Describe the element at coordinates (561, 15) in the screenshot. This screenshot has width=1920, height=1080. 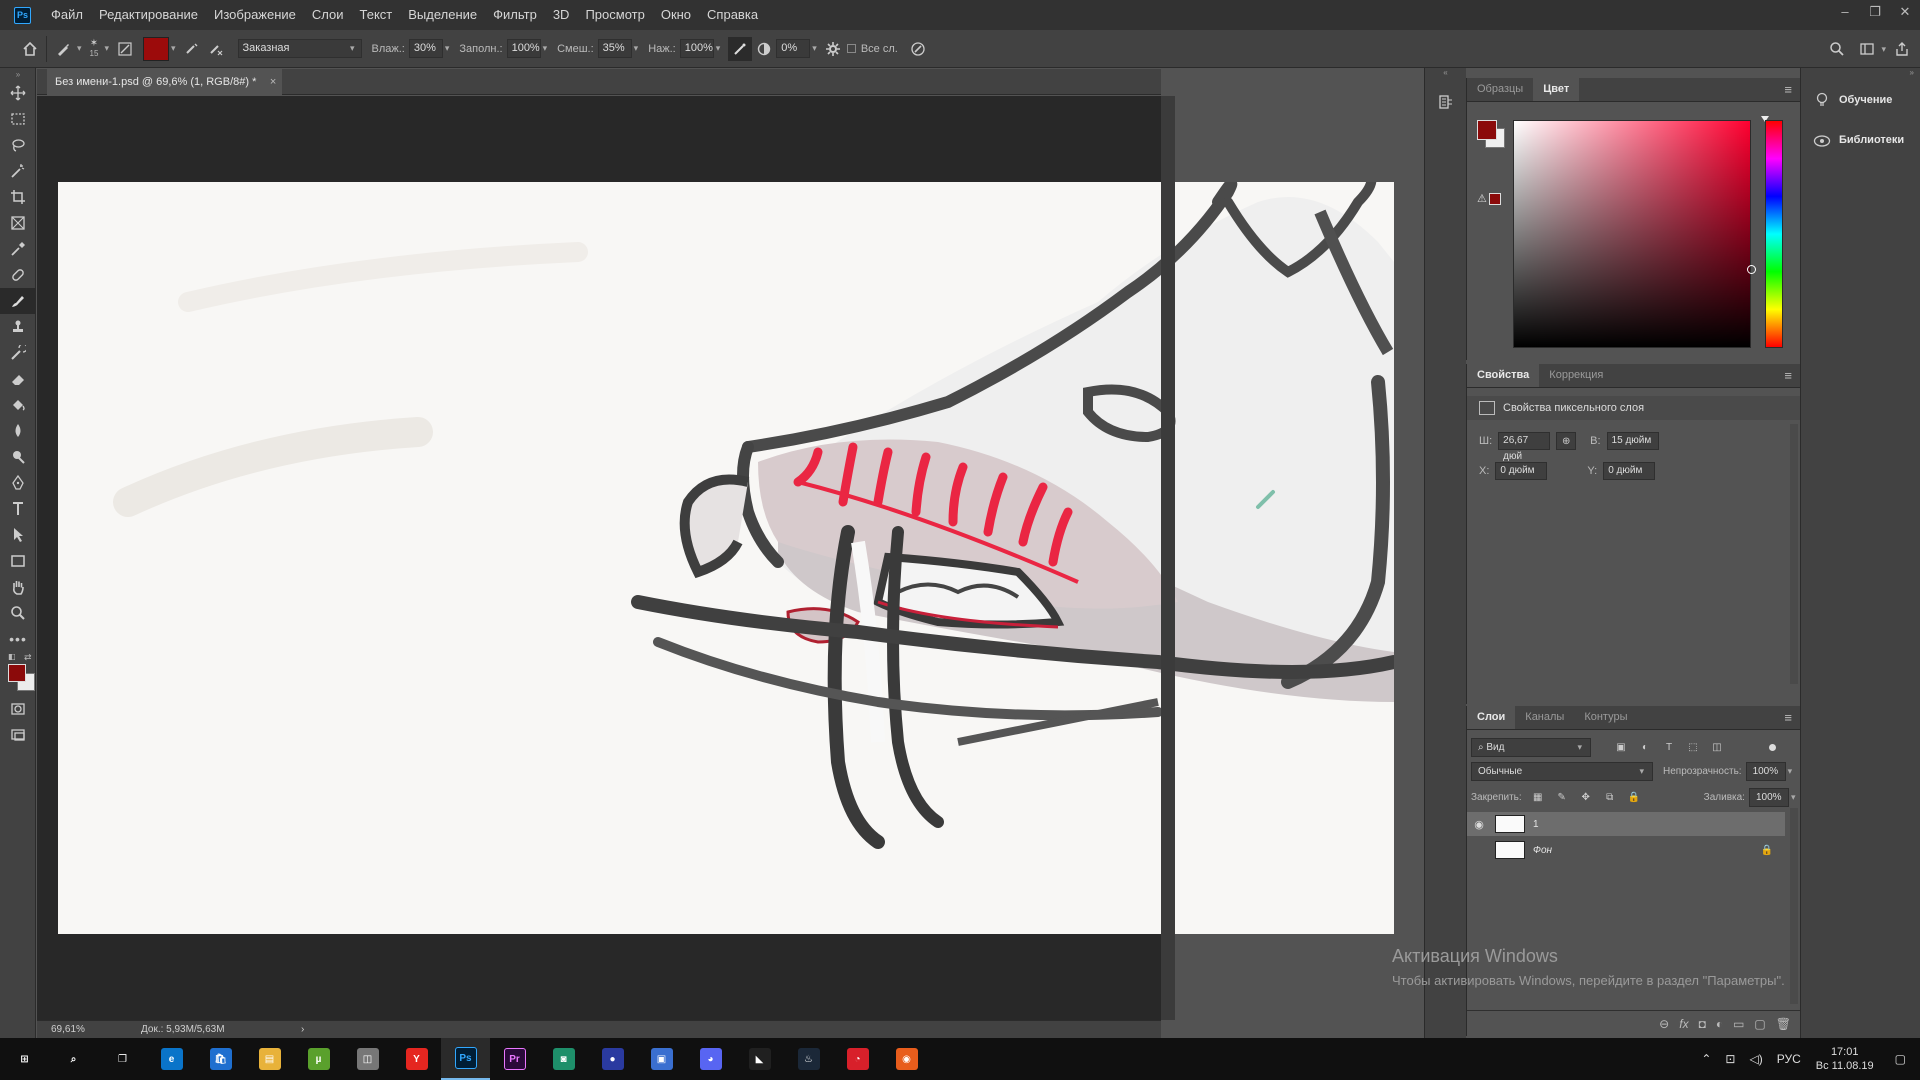
I see `menu-3d: 3D` at that location.